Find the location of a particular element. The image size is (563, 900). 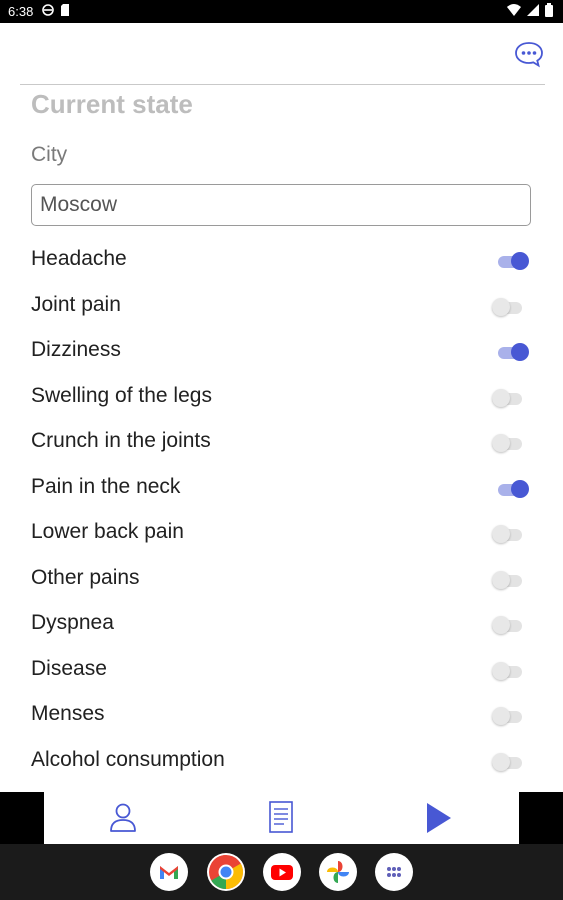

bottom-nav is located at coordinates (281, 818).